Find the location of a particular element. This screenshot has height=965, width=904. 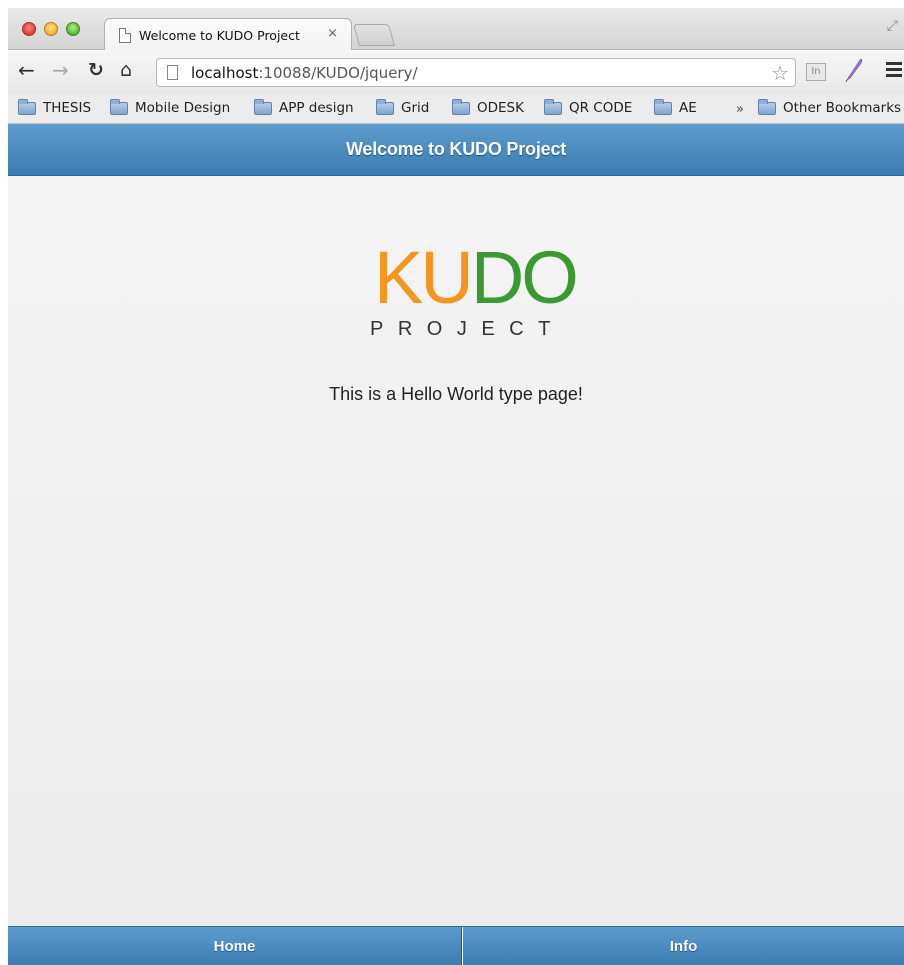

page-header: Welcome to KUDO Project is located at coordinates (456, 150).